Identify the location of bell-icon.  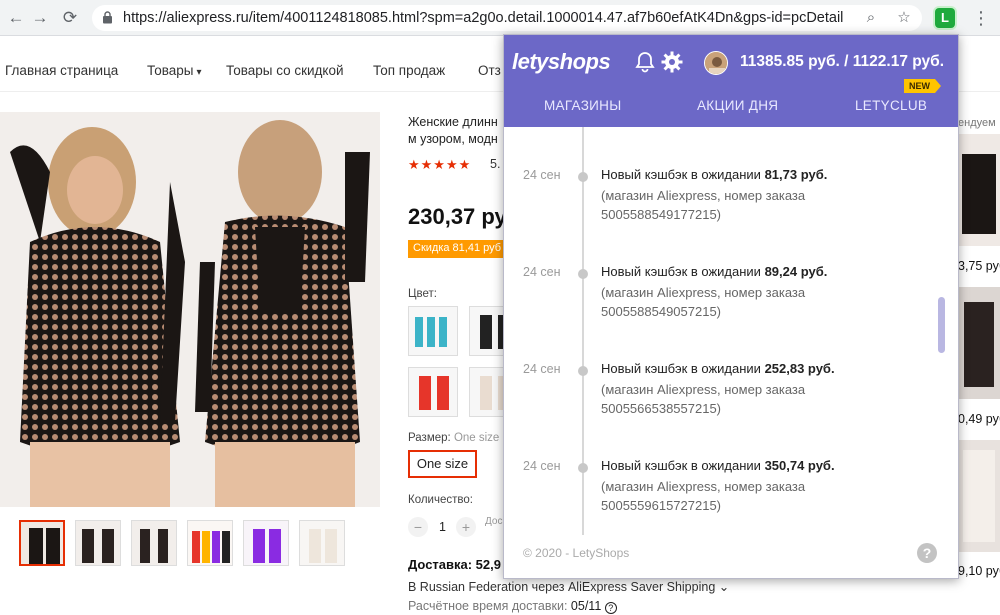
(645, 62).